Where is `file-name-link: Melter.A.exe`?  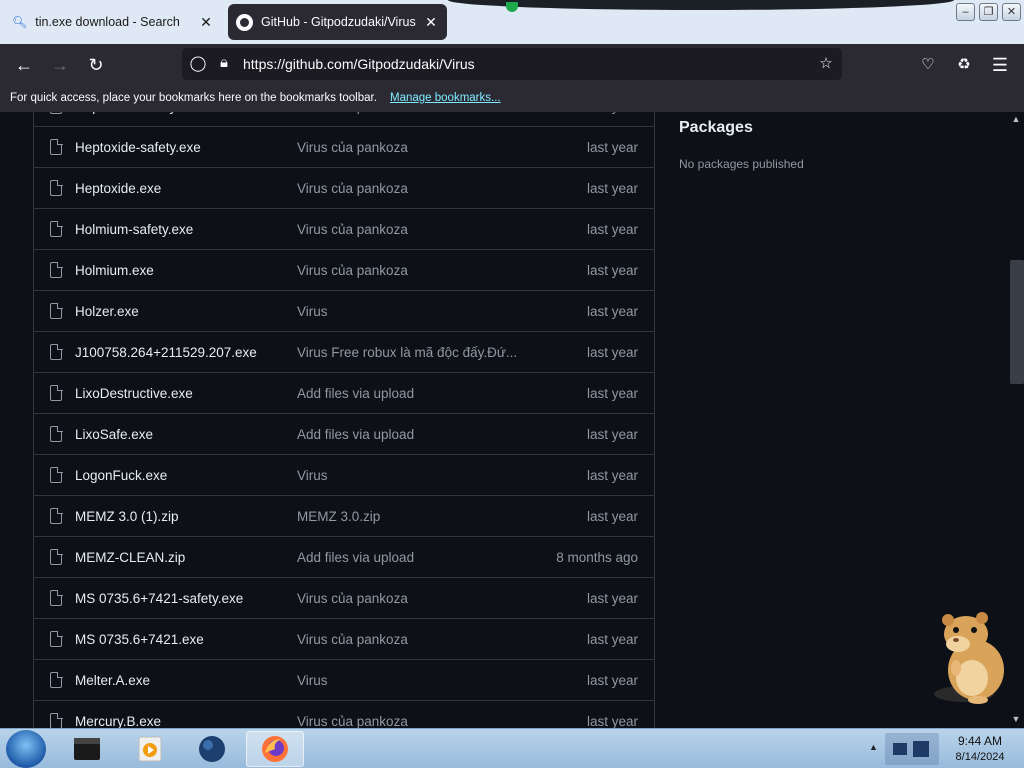 file-name-link: Melter.A.exe is located at coordinates (112, 680).